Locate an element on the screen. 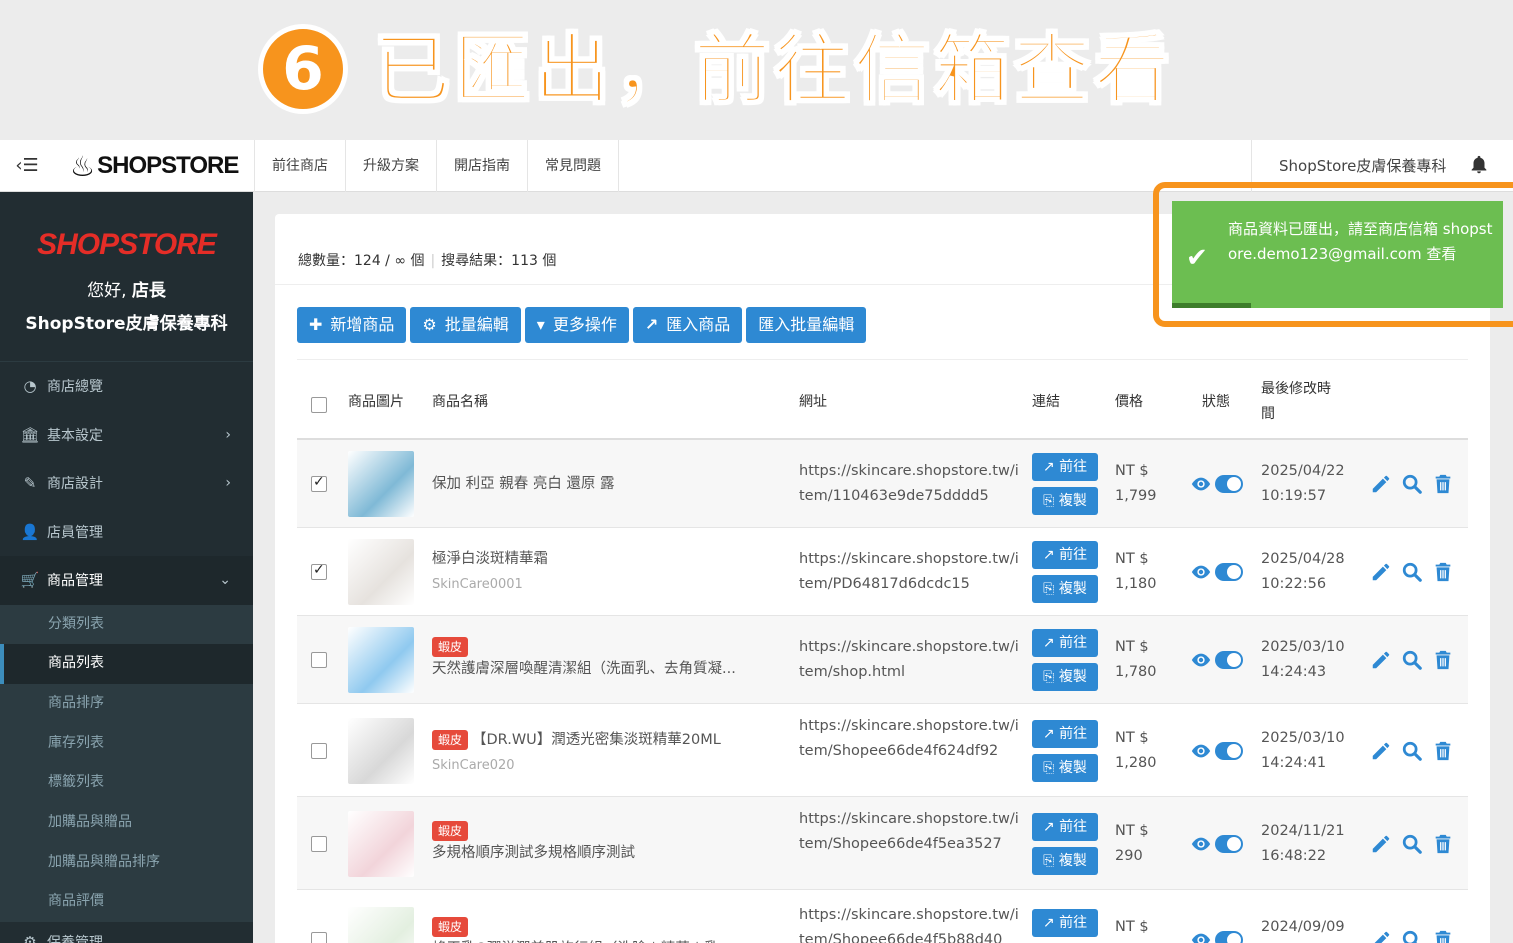 This screenshot has height=943, width=1513. import-bulk-edit-button: 匯入批量編輯 is located at coordinates (806, 325).